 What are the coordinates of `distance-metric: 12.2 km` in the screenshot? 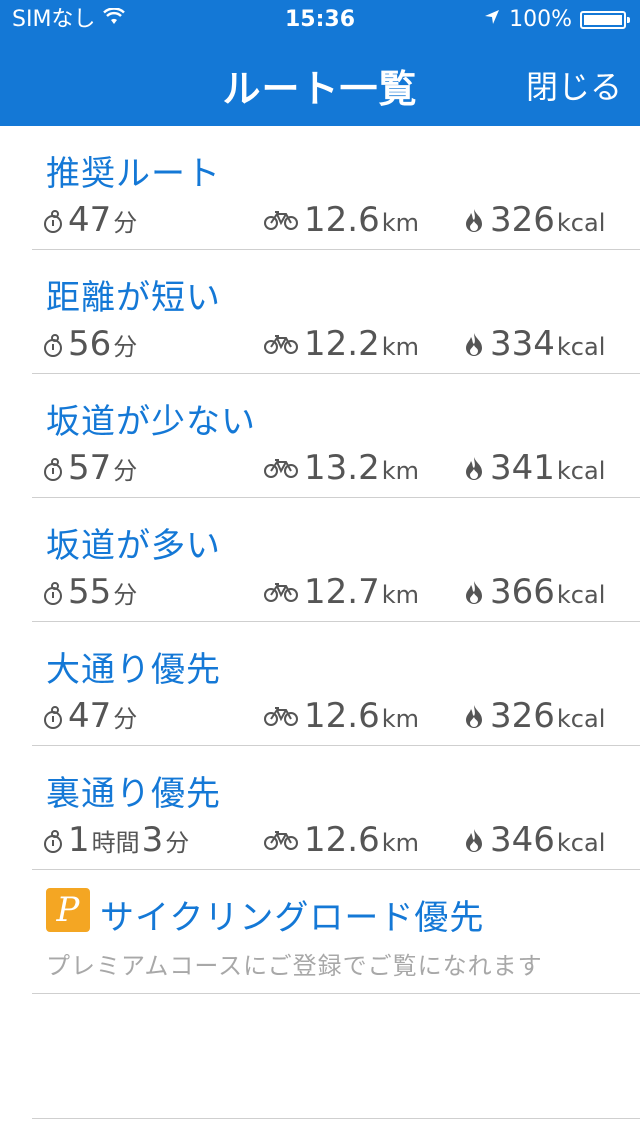 It's located at (342, 344).